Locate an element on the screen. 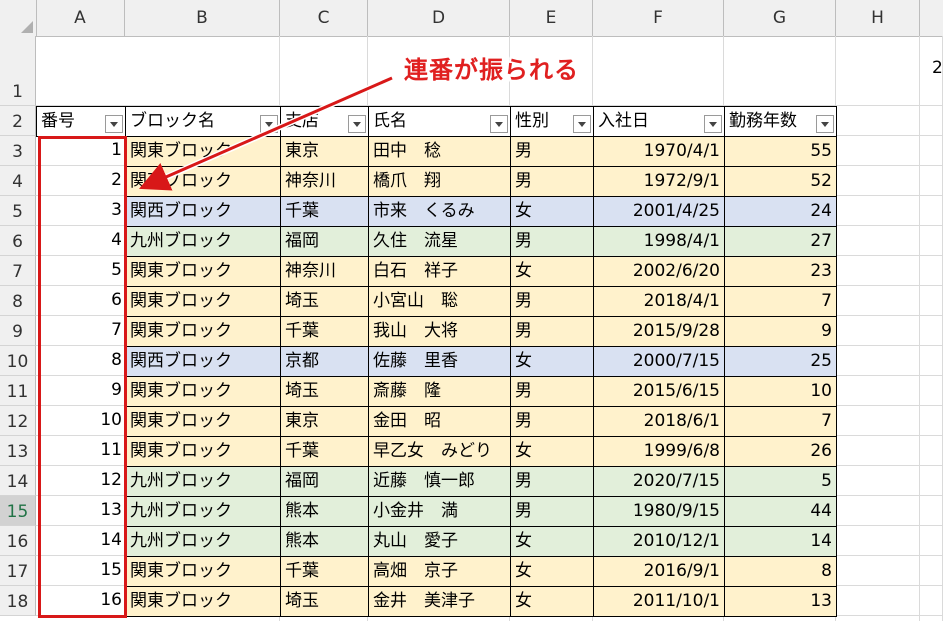 This screenshot has height=621, width=943. table-cell-name: 久住 流星 is located at coordinates (439, 241).